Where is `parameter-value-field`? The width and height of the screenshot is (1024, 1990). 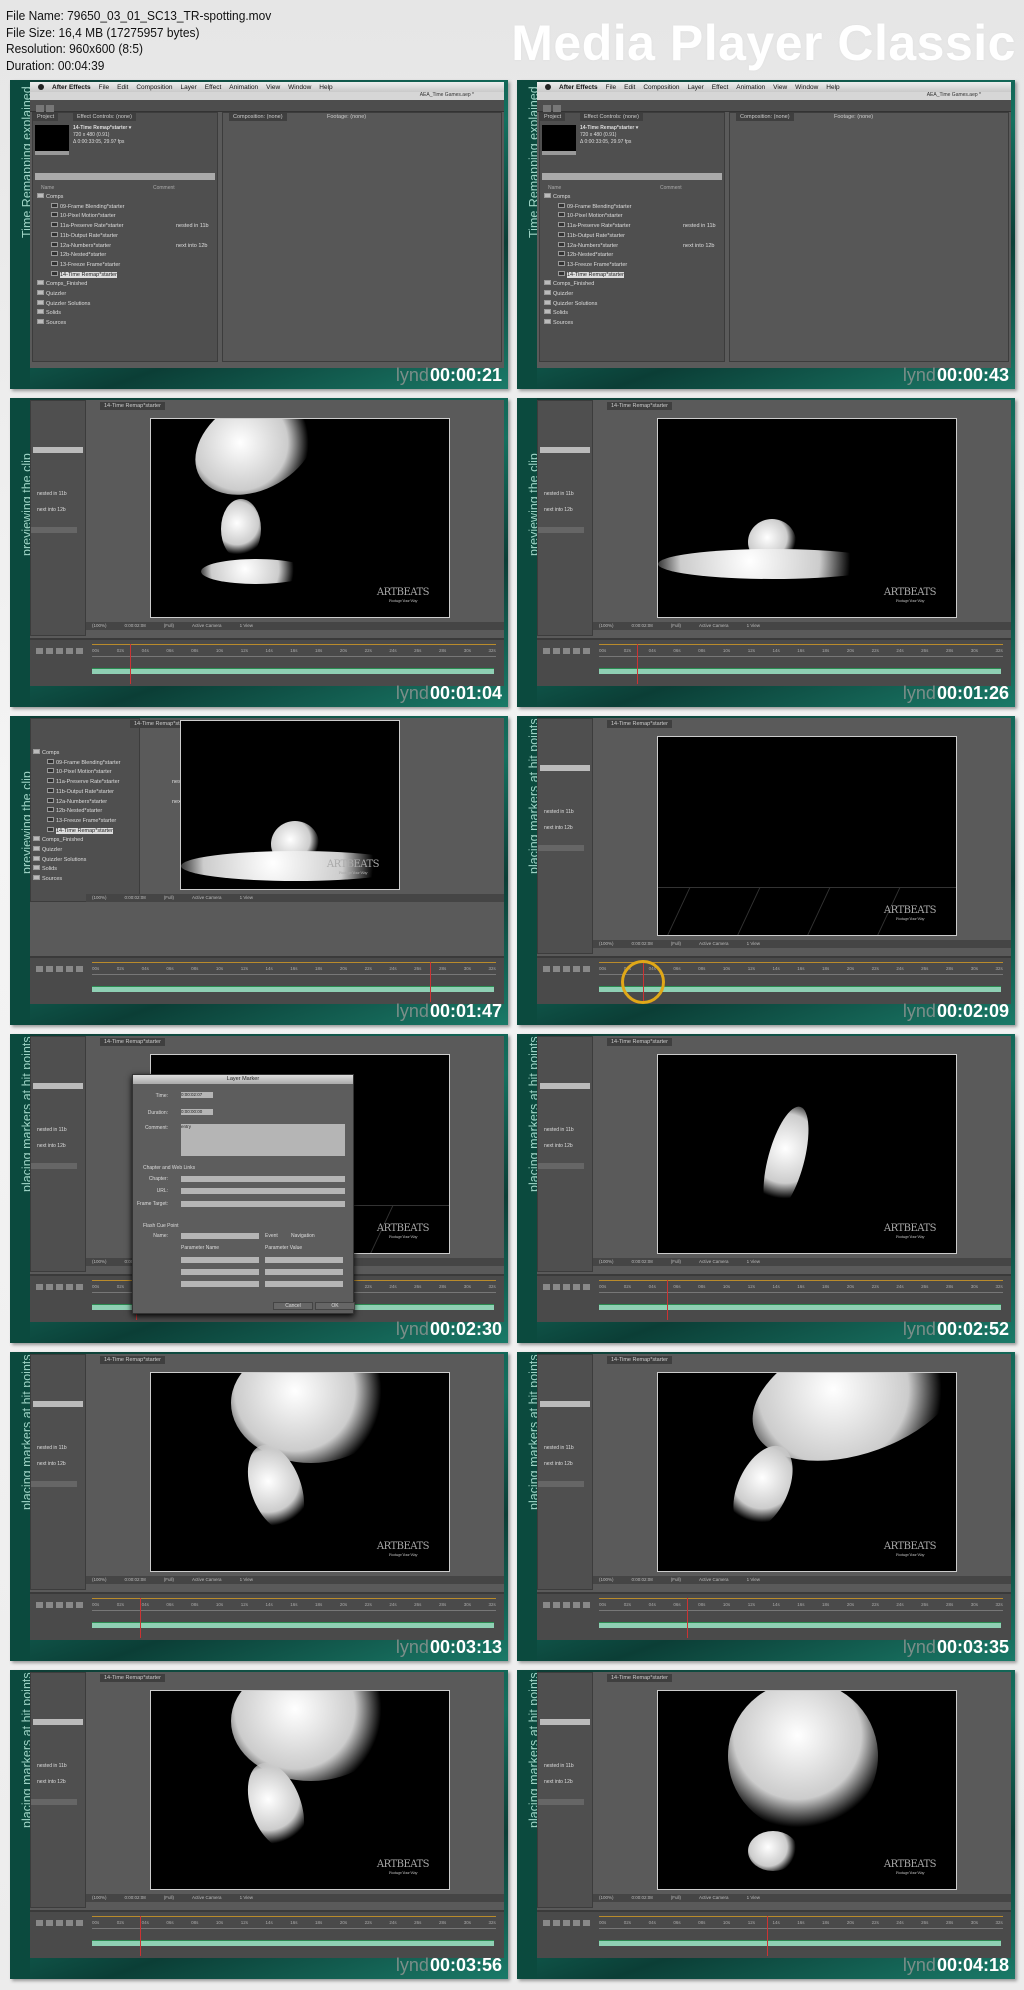 parameter-value-field is located at coordinates (304, 1284).